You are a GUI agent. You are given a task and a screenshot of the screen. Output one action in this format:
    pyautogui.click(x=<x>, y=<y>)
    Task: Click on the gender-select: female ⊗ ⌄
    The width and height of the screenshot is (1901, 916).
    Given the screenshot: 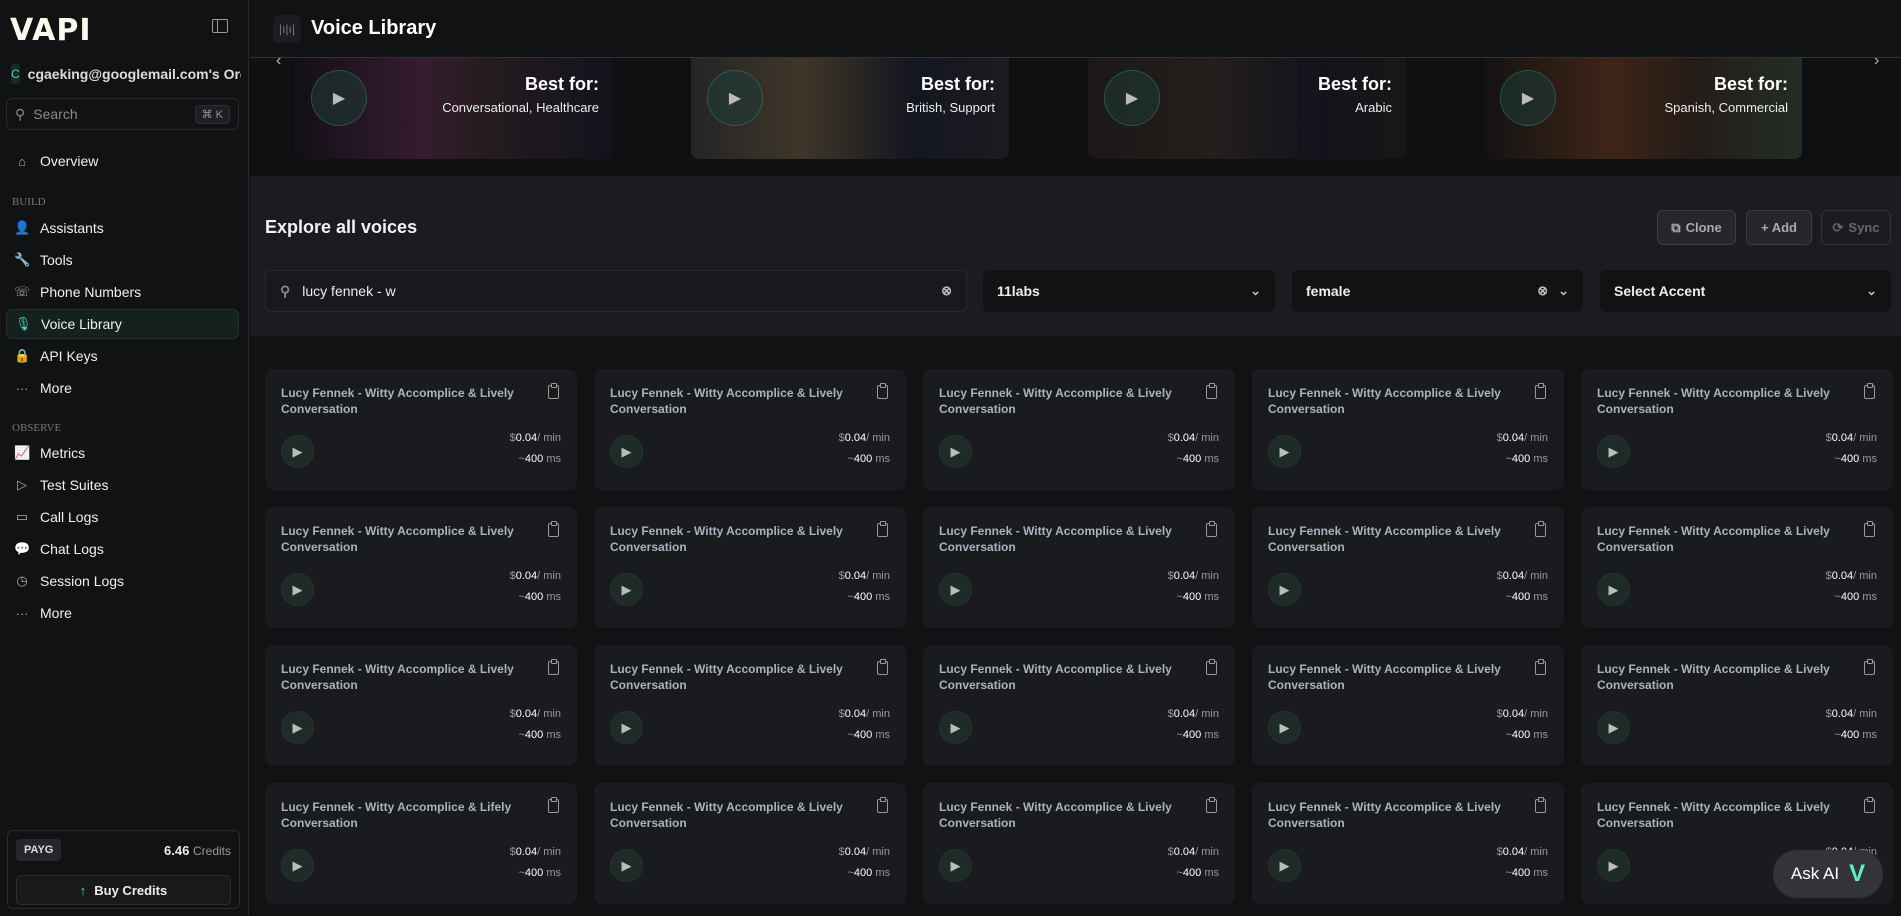 What is the action you would take?
    pyautogui.click(x=1437, y=291)
    